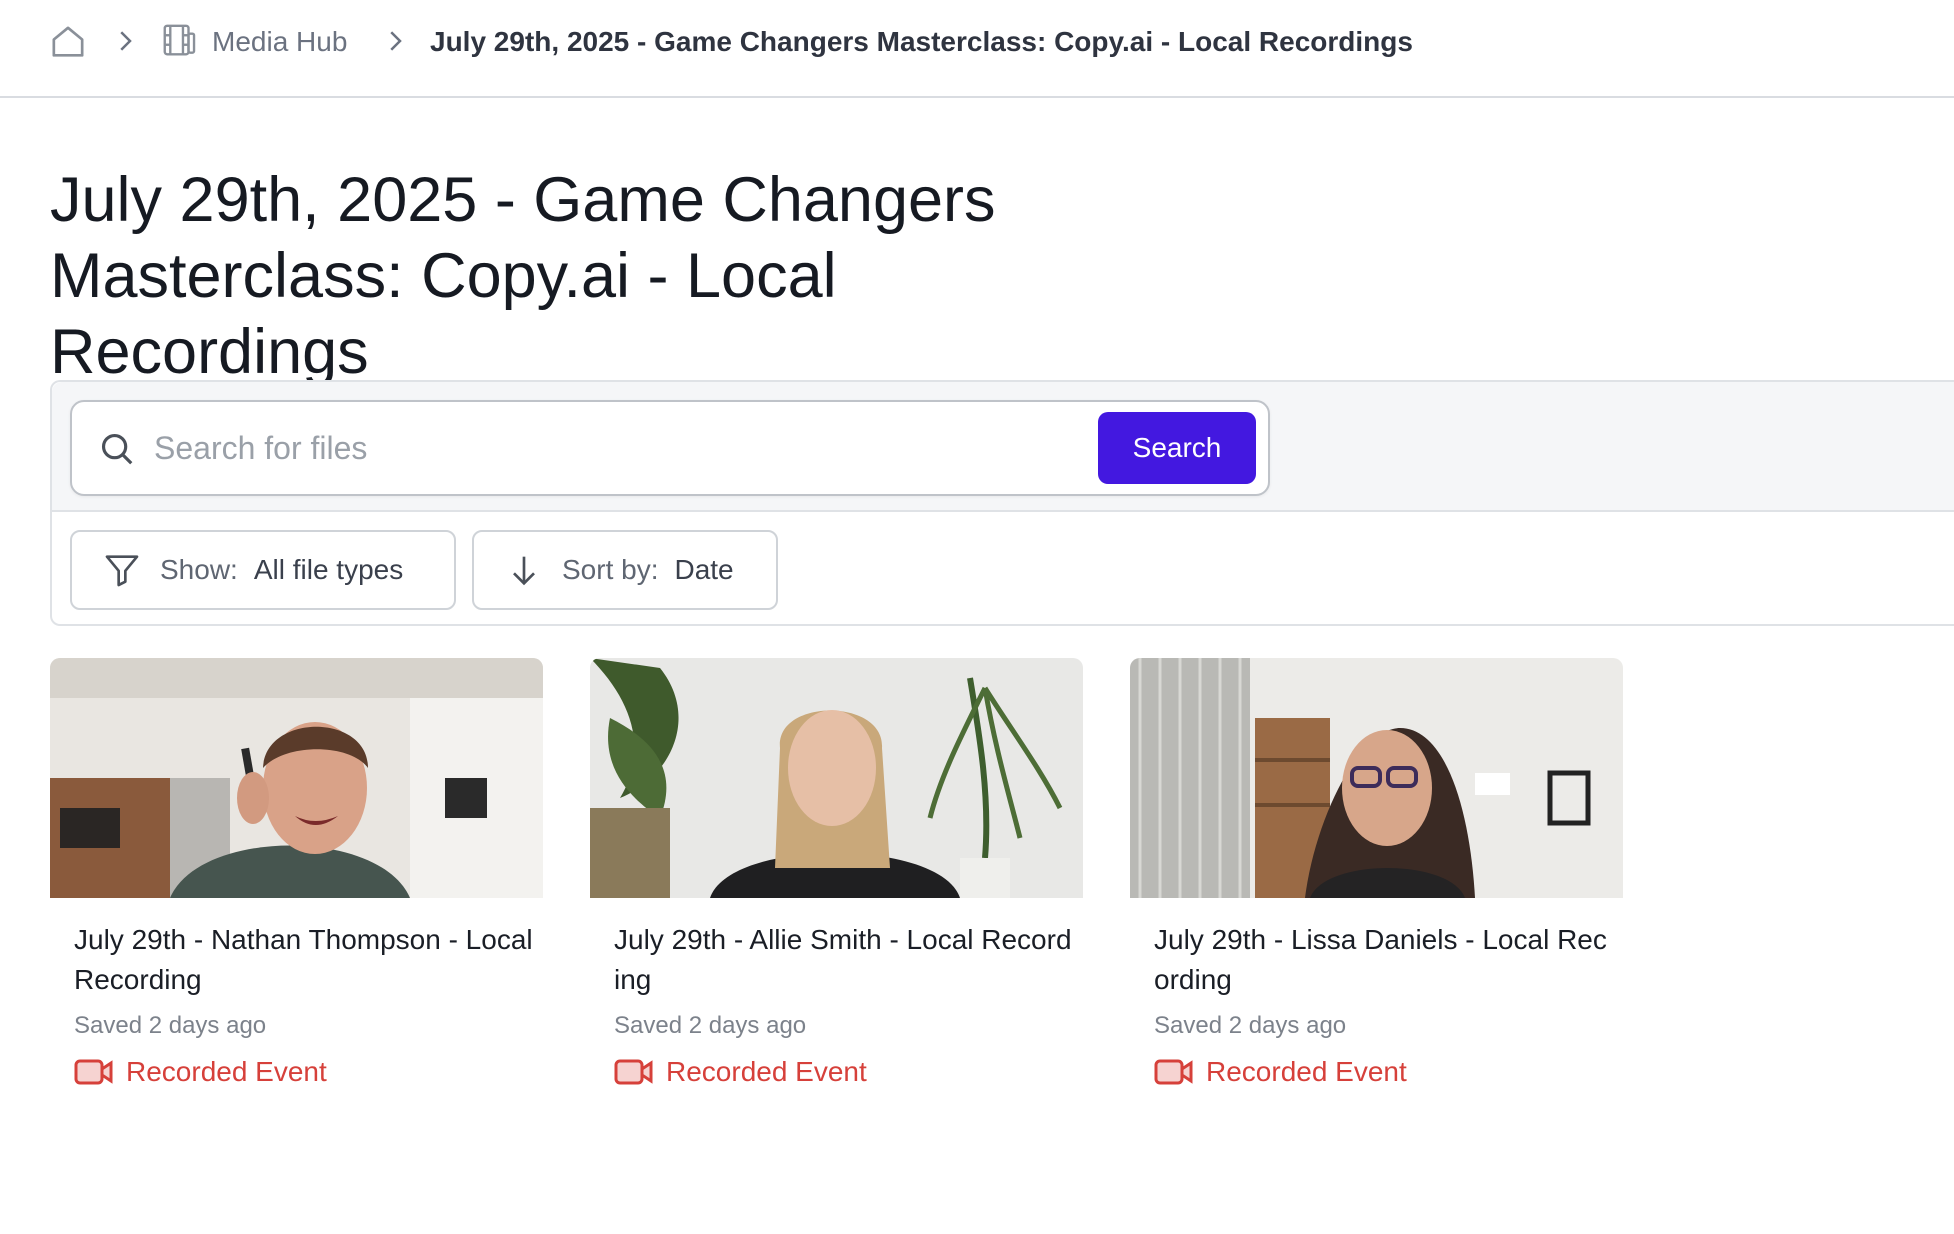 The image size is (1954, 1234). I want to click on sort-label: Sort by:, so click(610, 569).